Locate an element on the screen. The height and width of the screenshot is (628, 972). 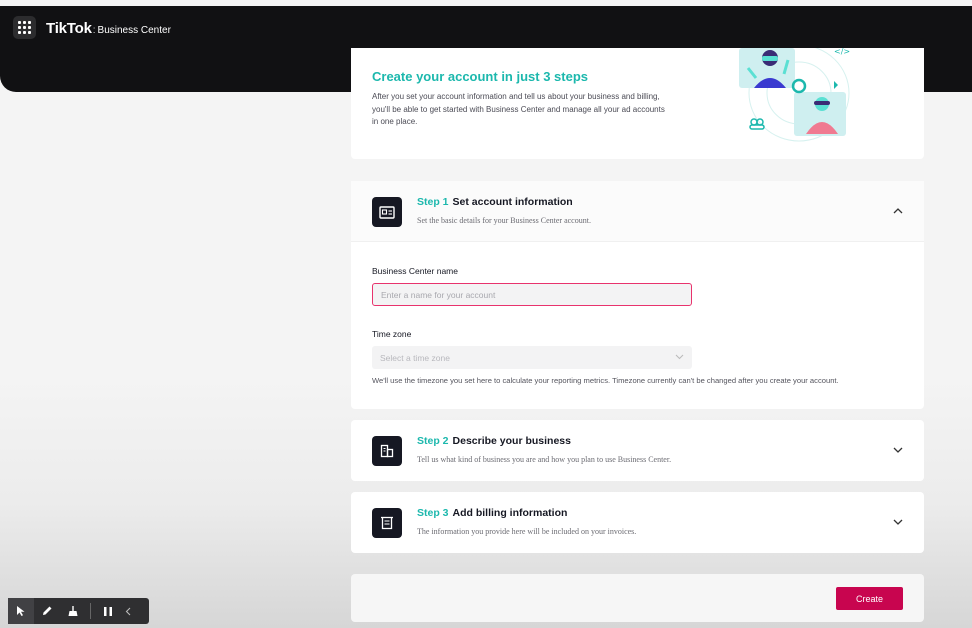
brand-logo: TikTok : Business Center is located at coordinates (108, 28).